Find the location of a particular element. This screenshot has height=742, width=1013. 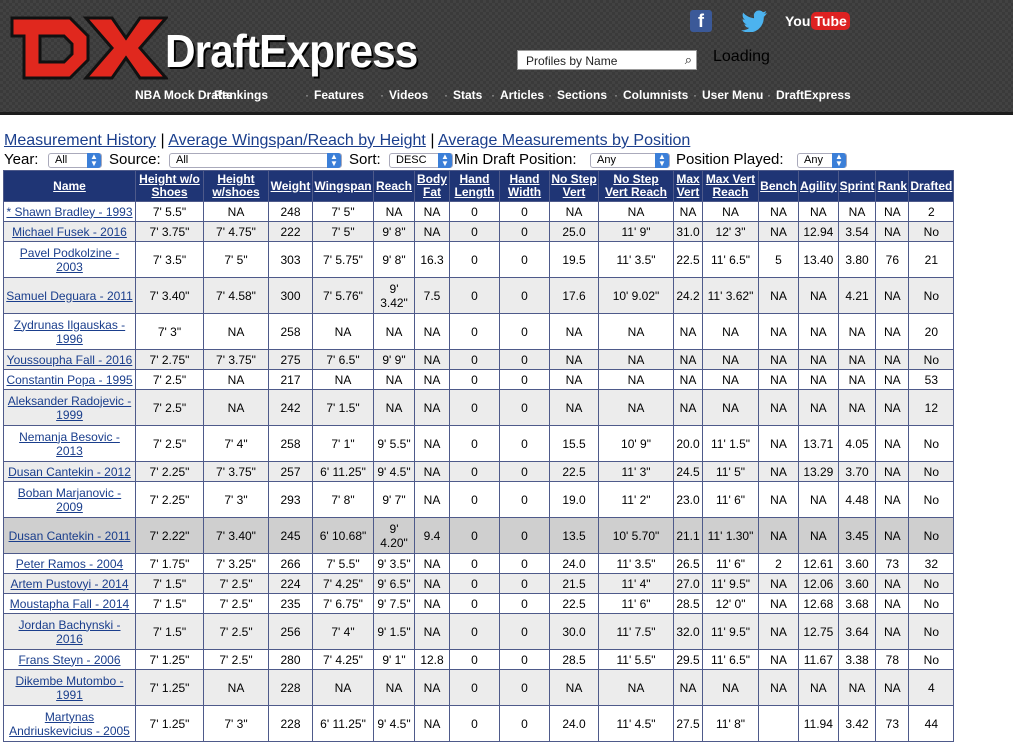

column-header: Weight is located at coordinates (290, 186).